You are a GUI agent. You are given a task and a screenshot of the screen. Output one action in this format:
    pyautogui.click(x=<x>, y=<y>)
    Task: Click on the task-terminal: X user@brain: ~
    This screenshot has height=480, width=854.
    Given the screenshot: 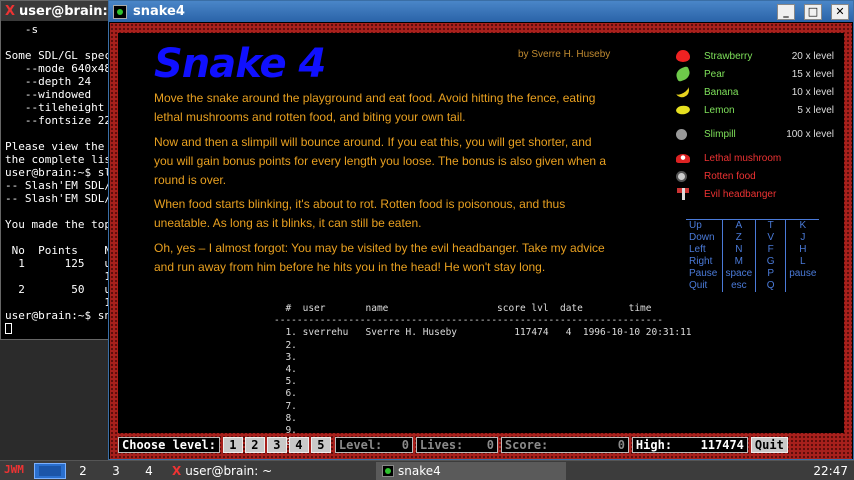 What is the action you would take?
    pyautogui.click(x=261, y=471)
    